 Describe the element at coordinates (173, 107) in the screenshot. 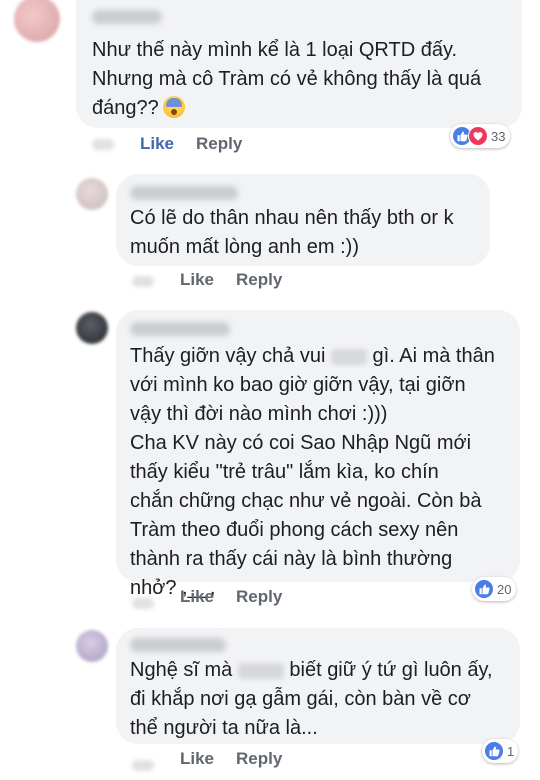

I see `fearful-face-icon` at that location.